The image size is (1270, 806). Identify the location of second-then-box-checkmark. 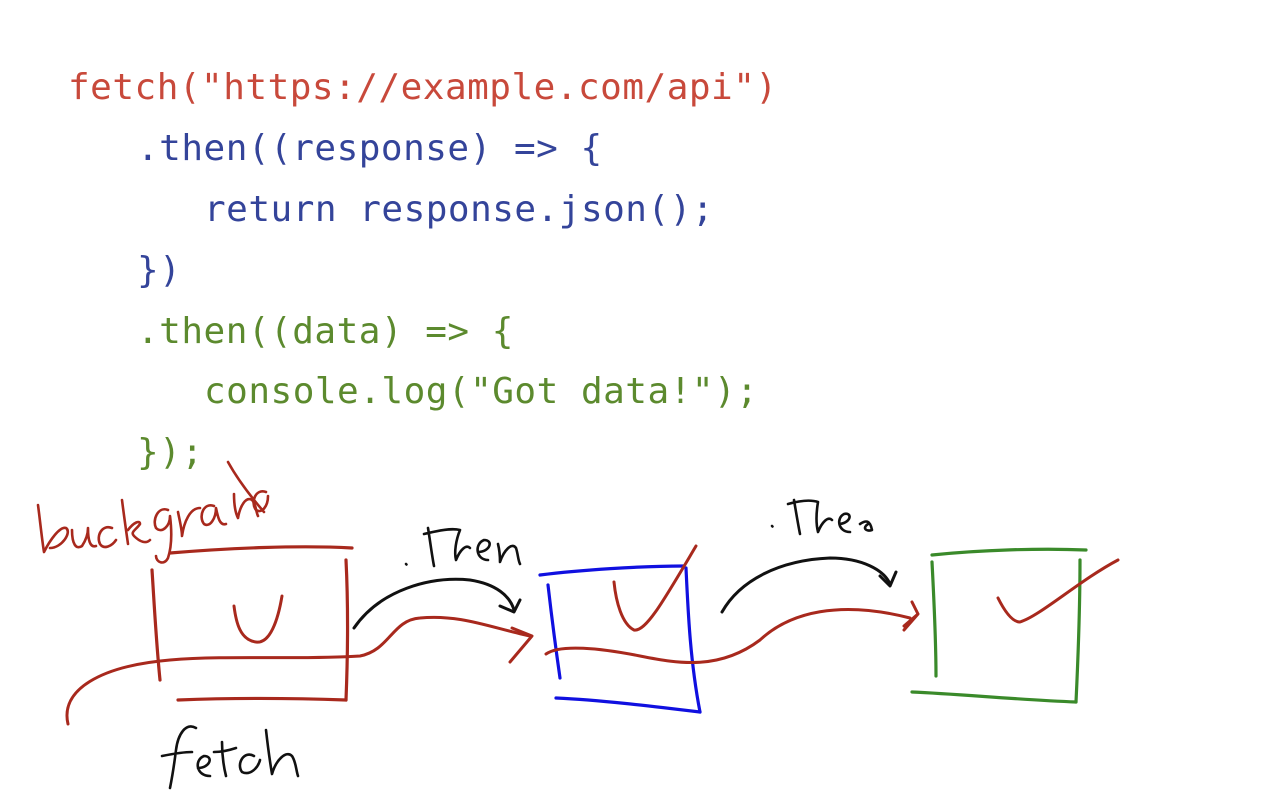
(1058, 591).